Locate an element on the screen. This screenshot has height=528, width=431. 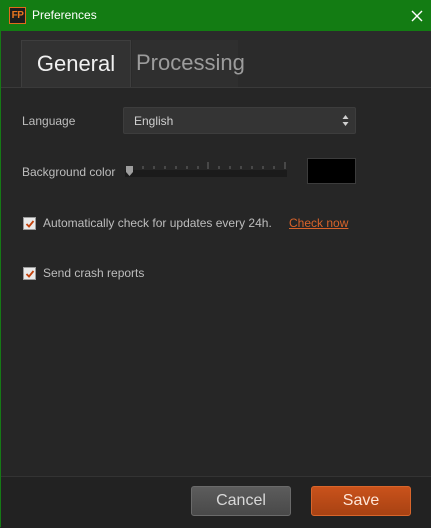
background-color-slider is located at coordinates (206, 170).